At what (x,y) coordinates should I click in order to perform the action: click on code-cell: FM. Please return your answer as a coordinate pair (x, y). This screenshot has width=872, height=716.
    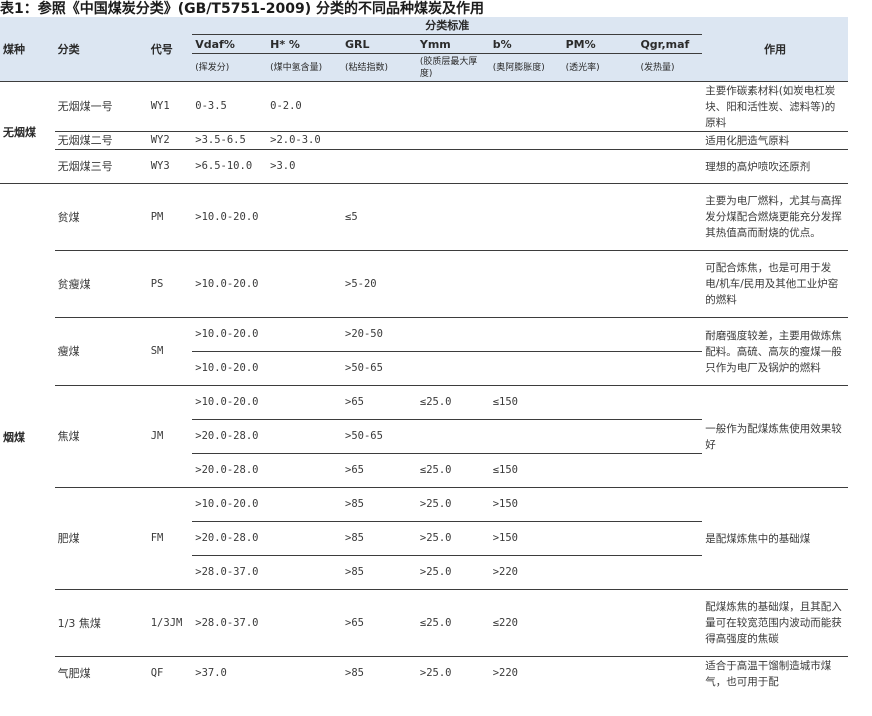
    Looking at the image, I should click on (170, 538).